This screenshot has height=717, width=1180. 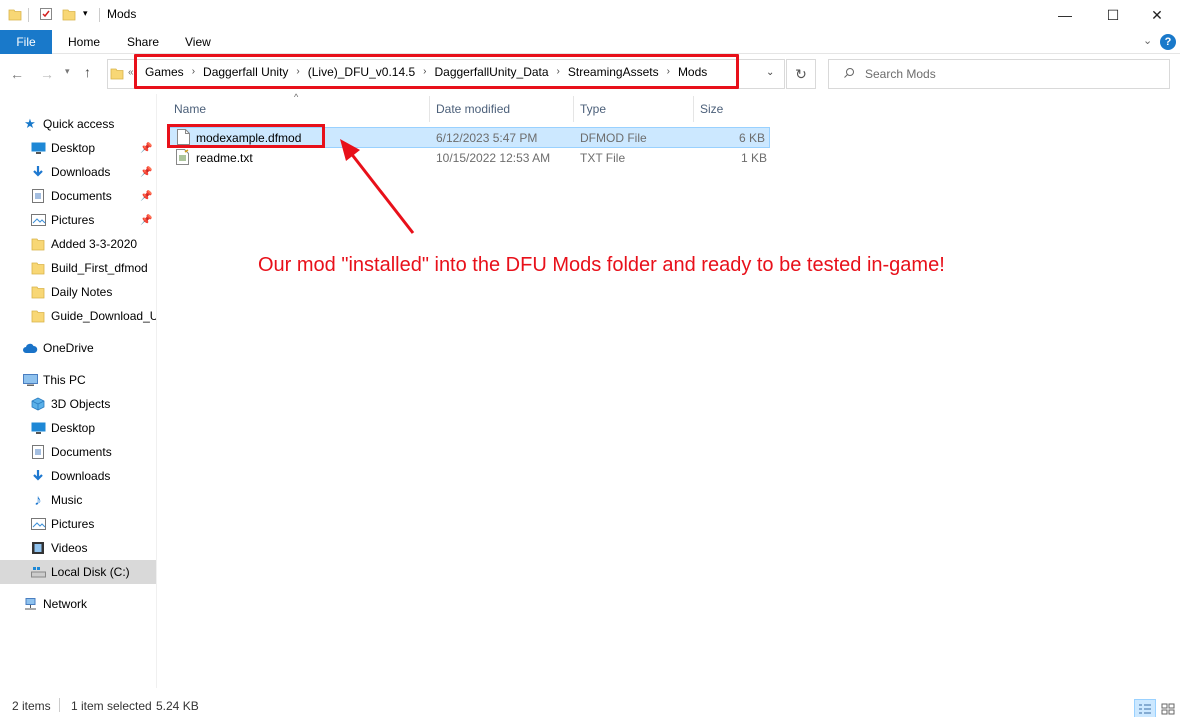 I want to click on search-input, so click(x=1005, y=74).